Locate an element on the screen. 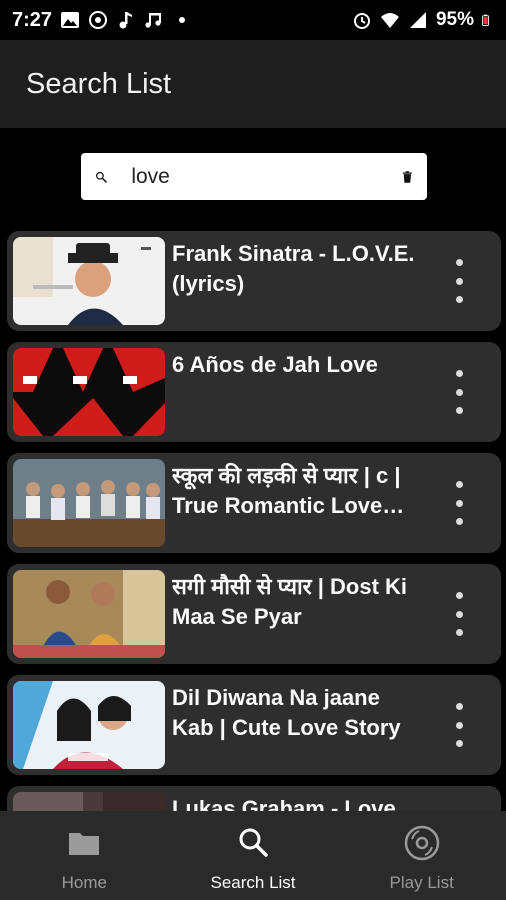  video-title: सगी मौसी से प्यार | Dost Ki Maa Se Pyar is located at coordinates (290, 601).